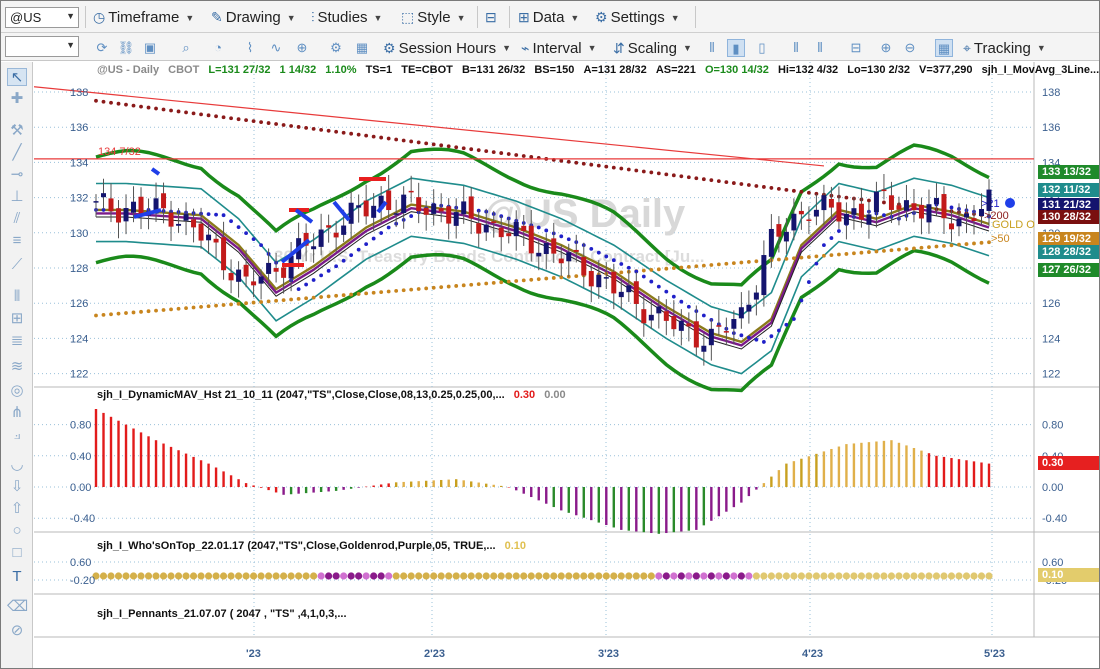 This screenshot has height=669, width=1100. I want to click on gauge-icon: ◔, so click(218, 48).